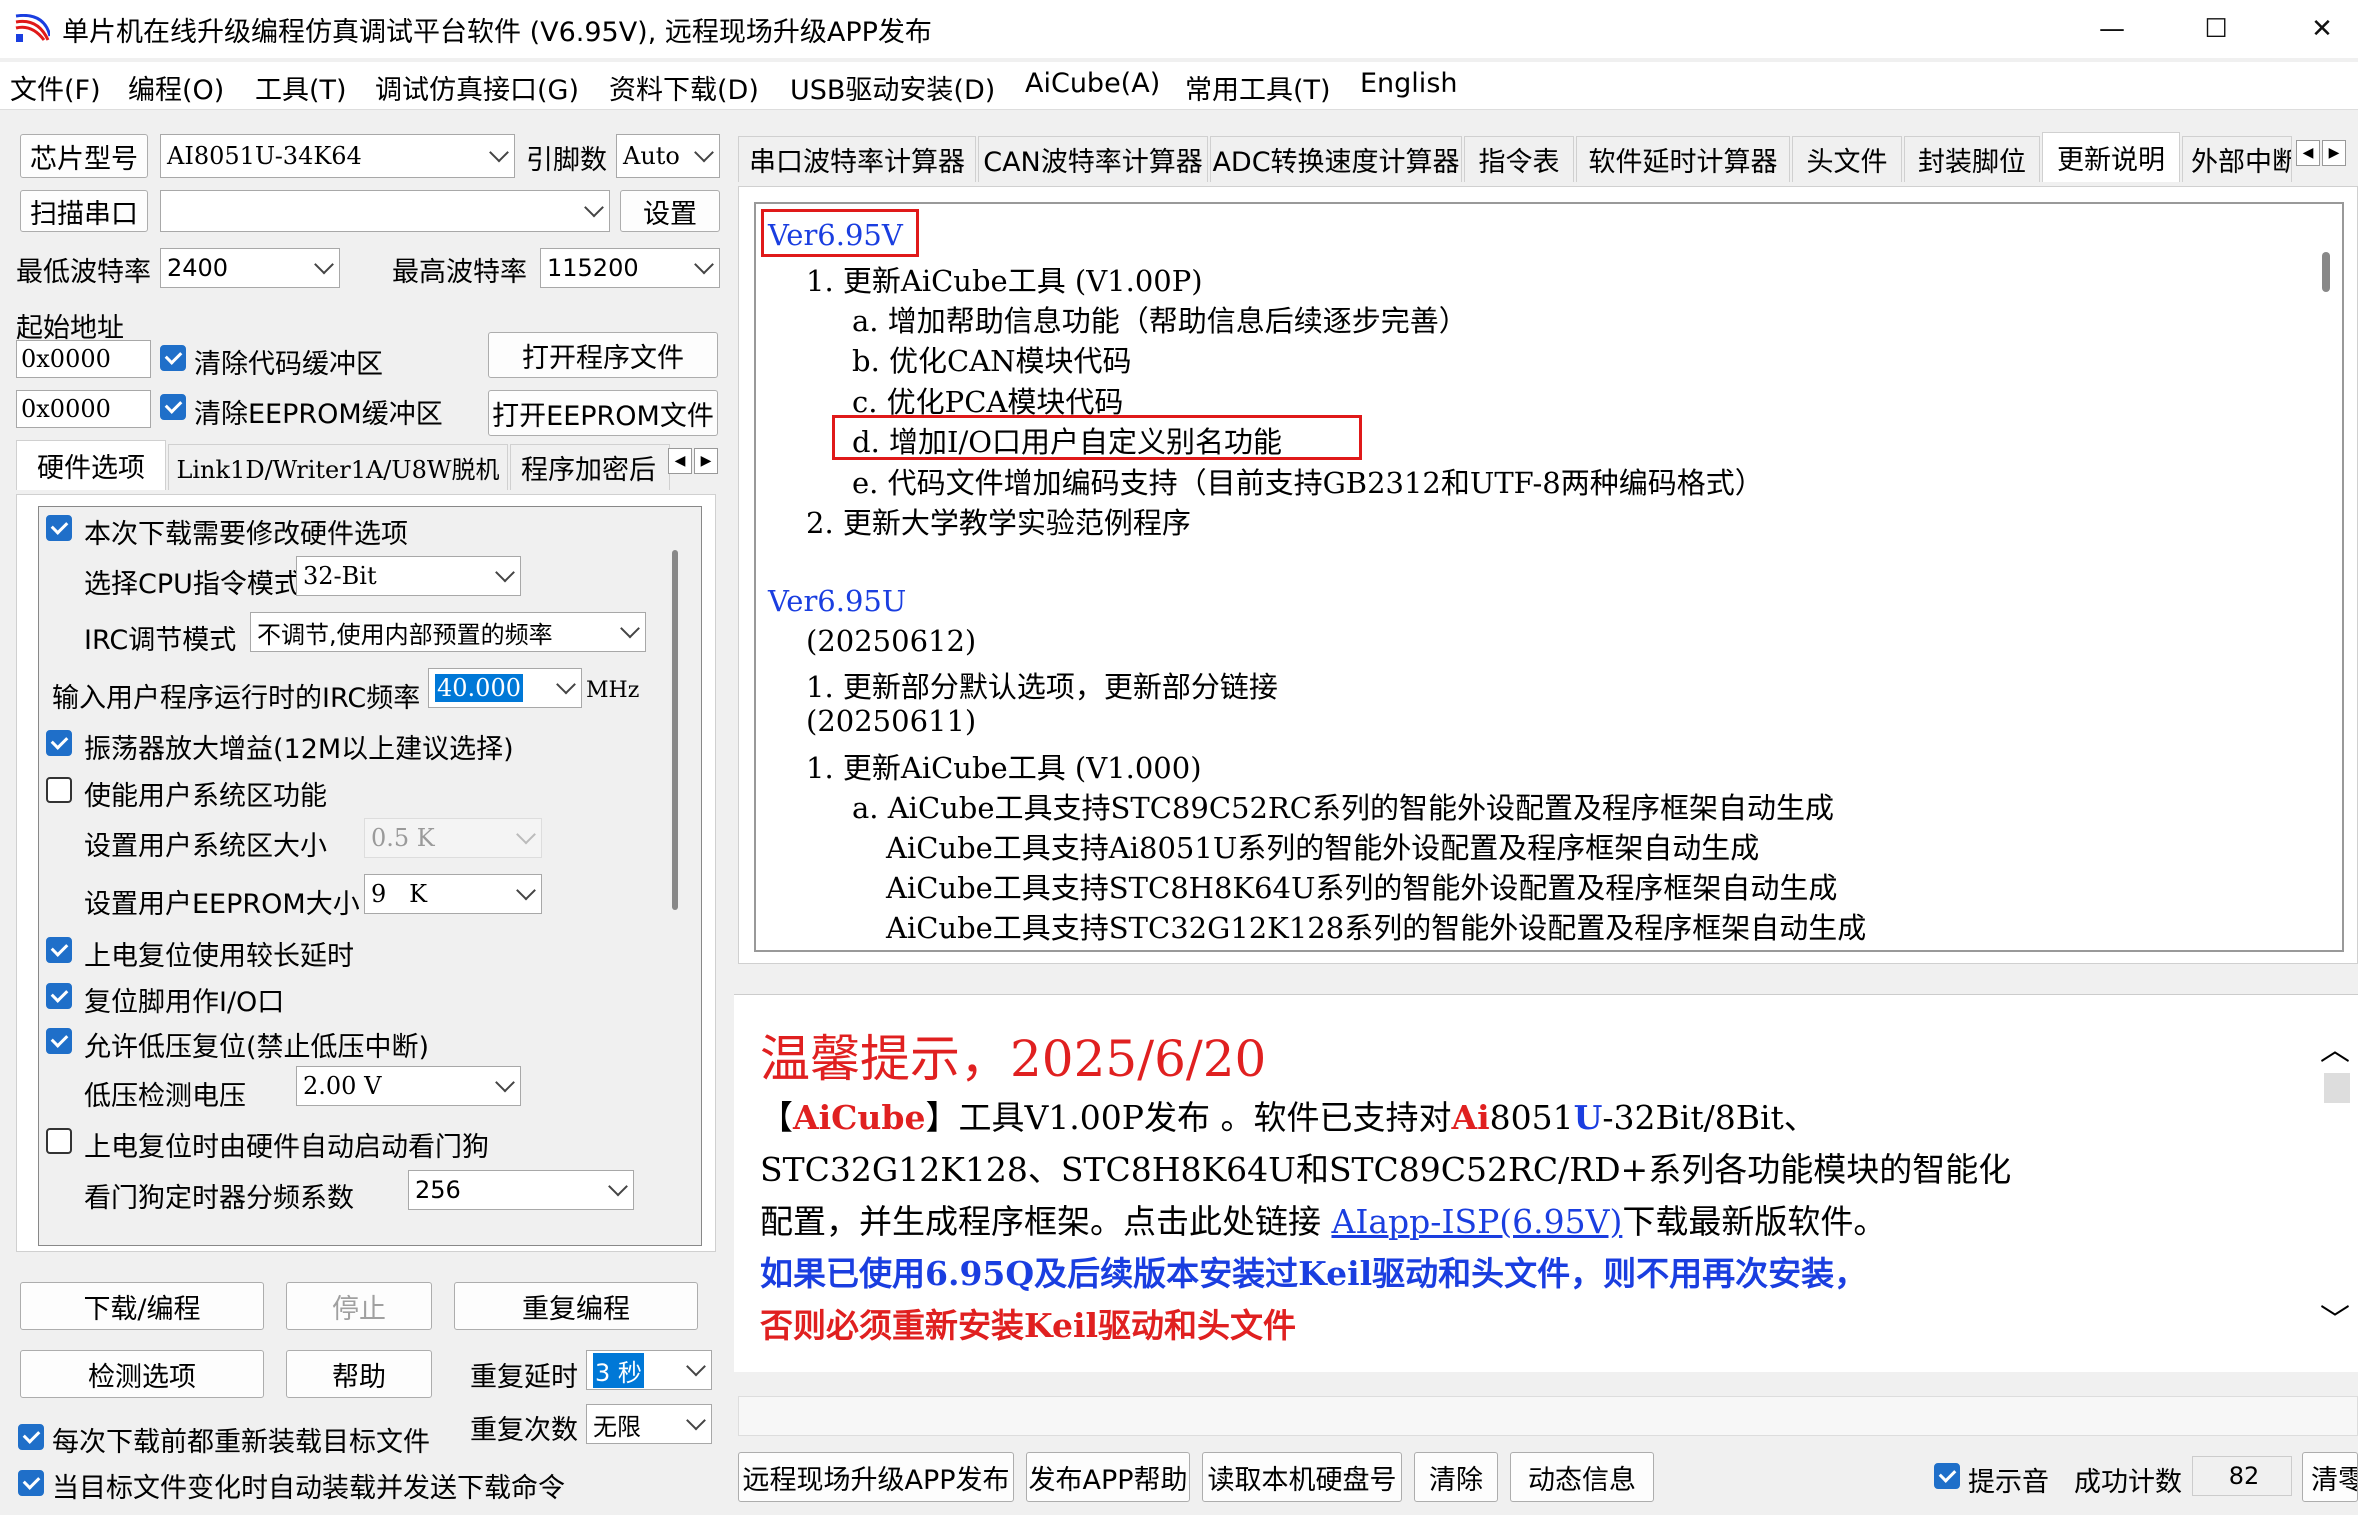  Describe the element at coordinates (257, 1047) in the screenshot. I see `low-volt-reset-label: 允许低压复位(禁止低压中断)` at that location.